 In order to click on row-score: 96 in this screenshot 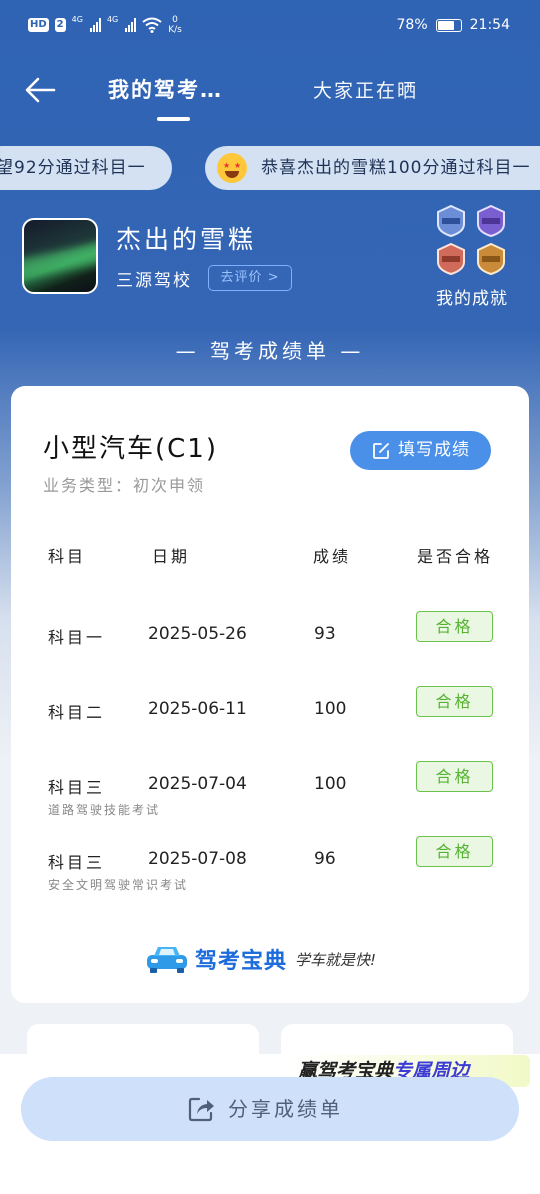, I will do `click(325, 859)`.